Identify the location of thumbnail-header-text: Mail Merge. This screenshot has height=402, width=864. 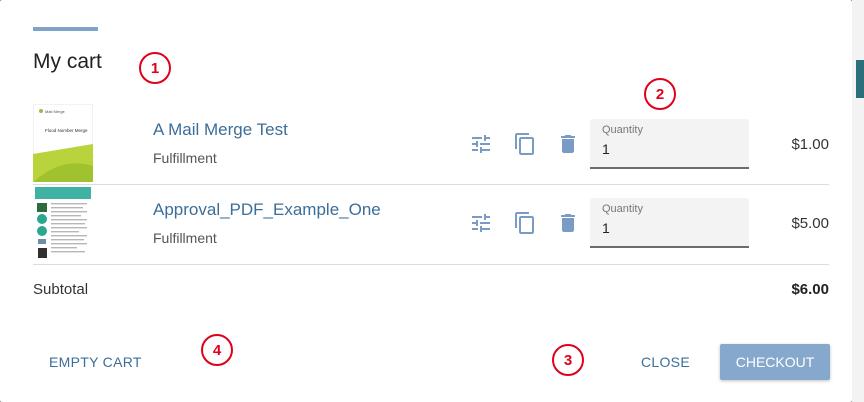
(55, 111).